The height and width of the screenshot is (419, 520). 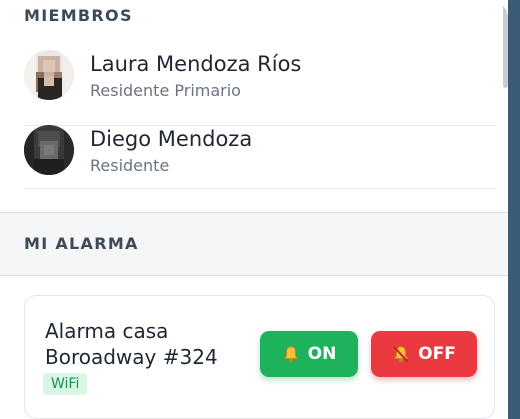 I want to click on alarm-name: Alarma casa Boroadway #324, so click(x=131, y=344).